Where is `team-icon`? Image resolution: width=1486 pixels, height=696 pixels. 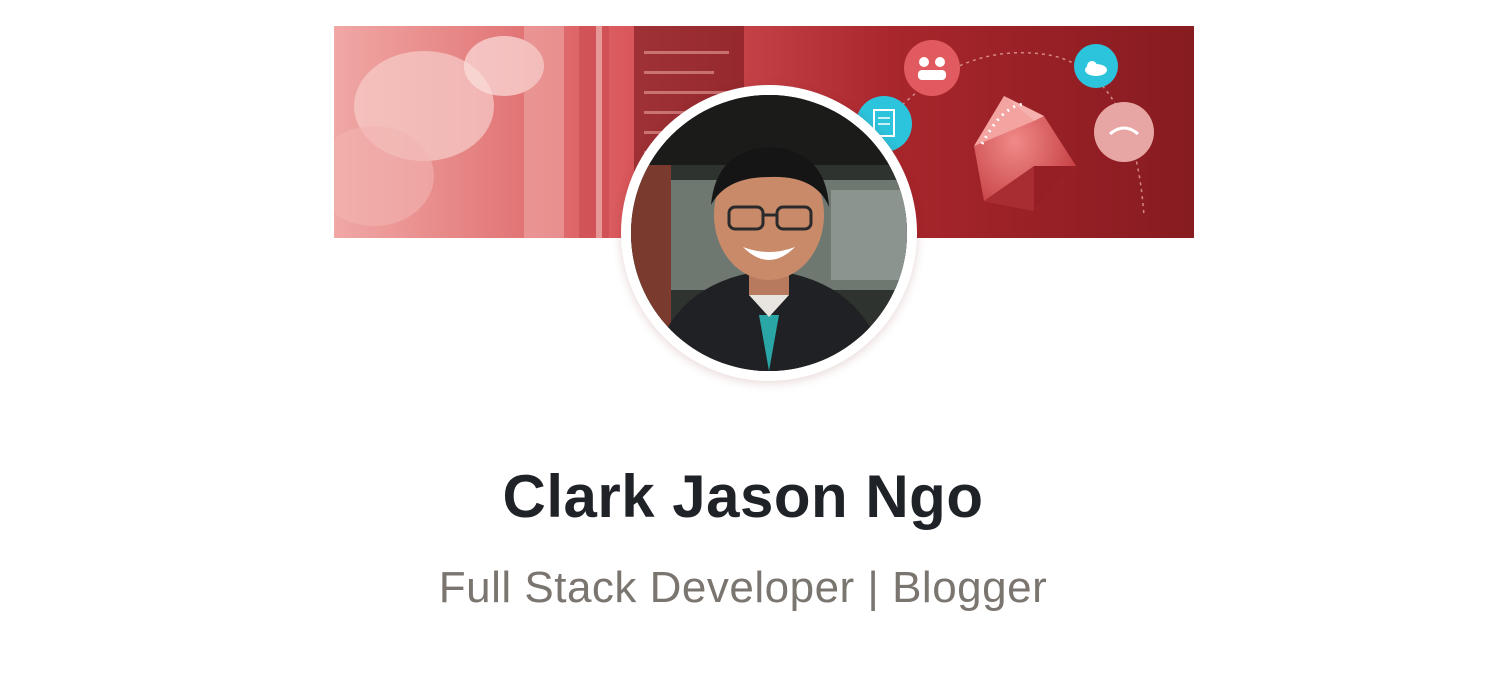
team-icon is located at coordinates (932, 68).